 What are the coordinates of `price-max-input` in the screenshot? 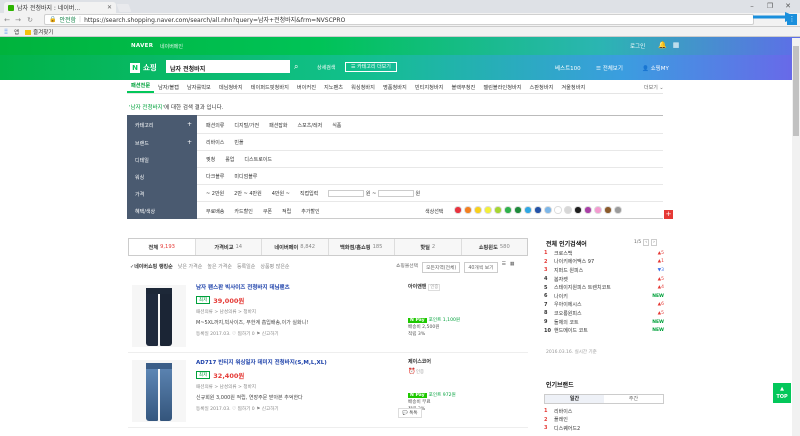 It's located at (395, 193).